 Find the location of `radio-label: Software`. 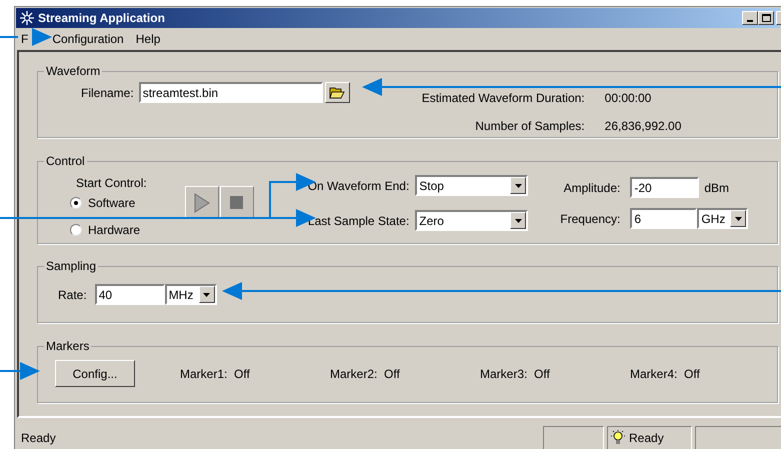

radio-label: Software is located at coordinates (112, 203).